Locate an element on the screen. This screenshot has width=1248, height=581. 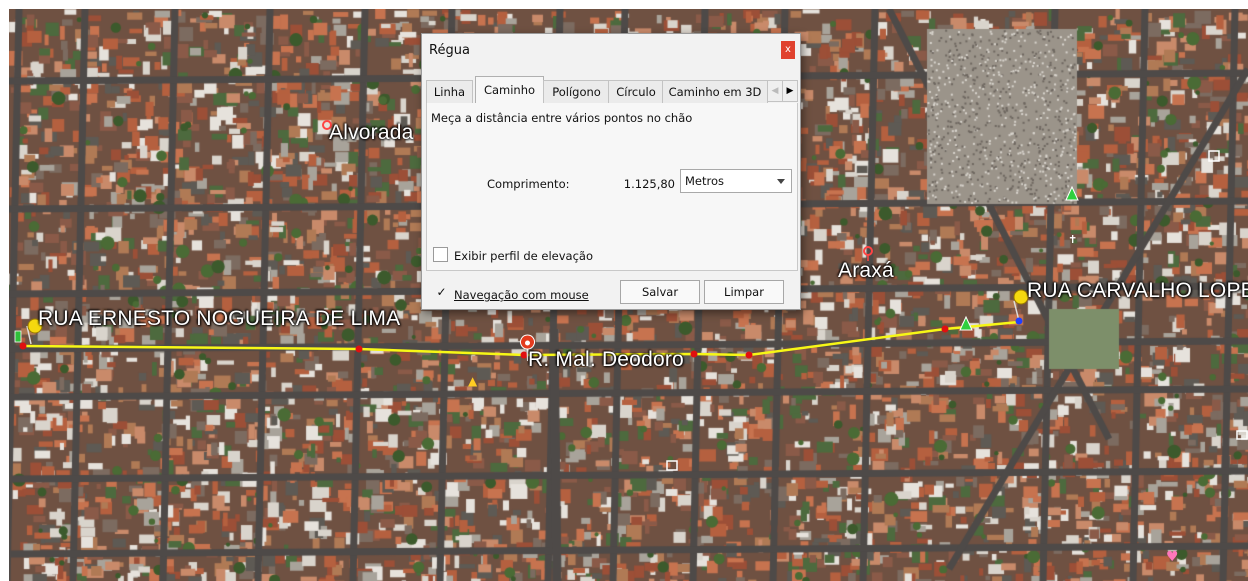
dialog-title: Régua is located at coordinates (449, 50).